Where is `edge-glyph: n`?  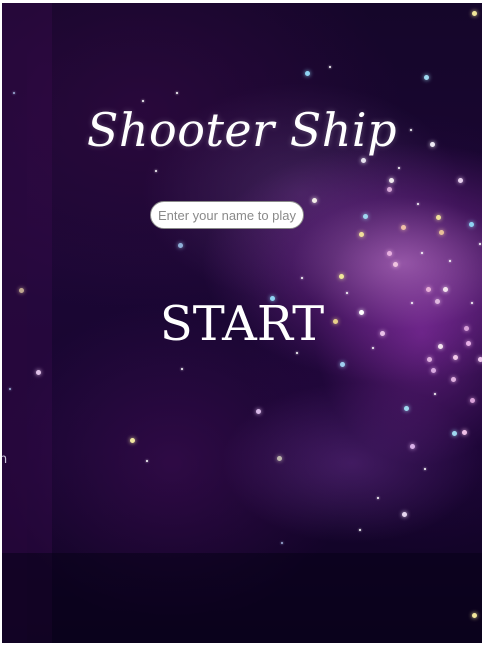 edge-glyph: n is located at coordinates (5, 459).